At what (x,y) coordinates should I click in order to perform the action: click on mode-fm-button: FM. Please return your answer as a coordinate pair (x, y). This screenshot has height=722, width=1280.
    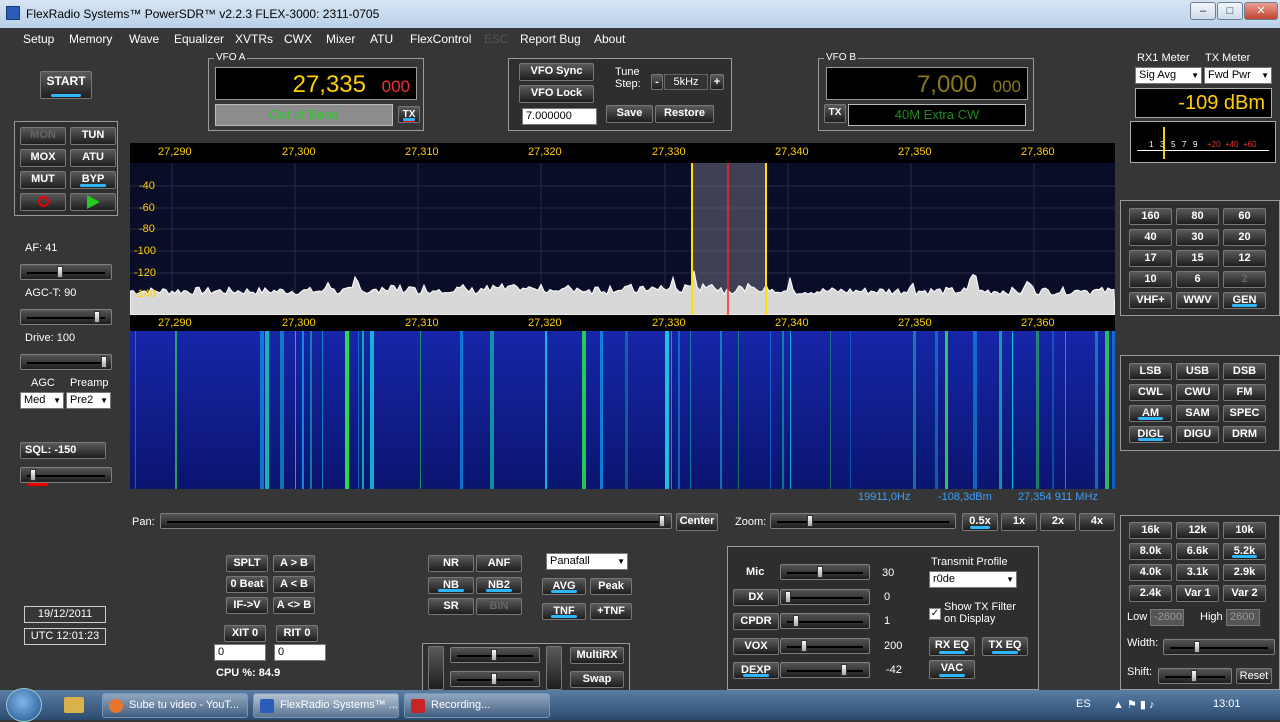
    Looking at the image, I should click on (1244, 392).